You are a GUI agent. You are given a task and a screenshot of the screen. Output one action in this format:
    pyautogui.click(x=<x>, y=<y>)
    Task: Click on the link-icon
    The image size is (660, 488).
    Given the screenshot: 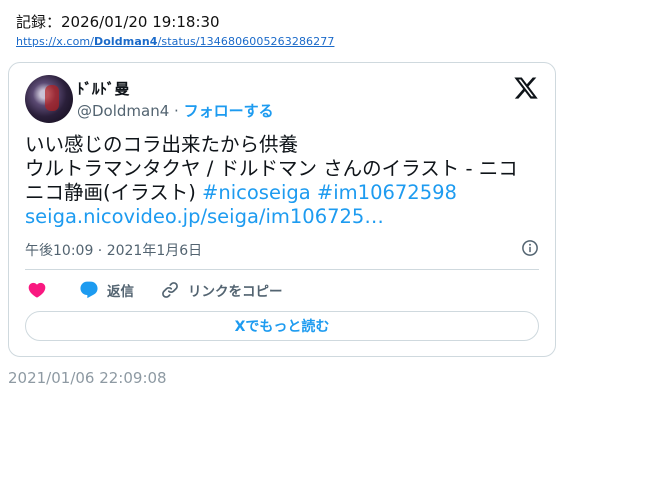 What is the action you would take?
    pyautogui.click(x=170, y=290)
    